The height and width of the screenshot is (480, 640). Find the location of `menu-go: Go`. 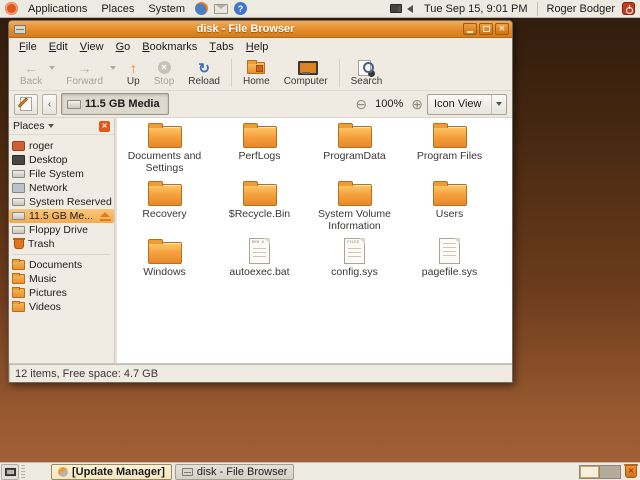

menu-go: Go is located at coordinates (123, 46).